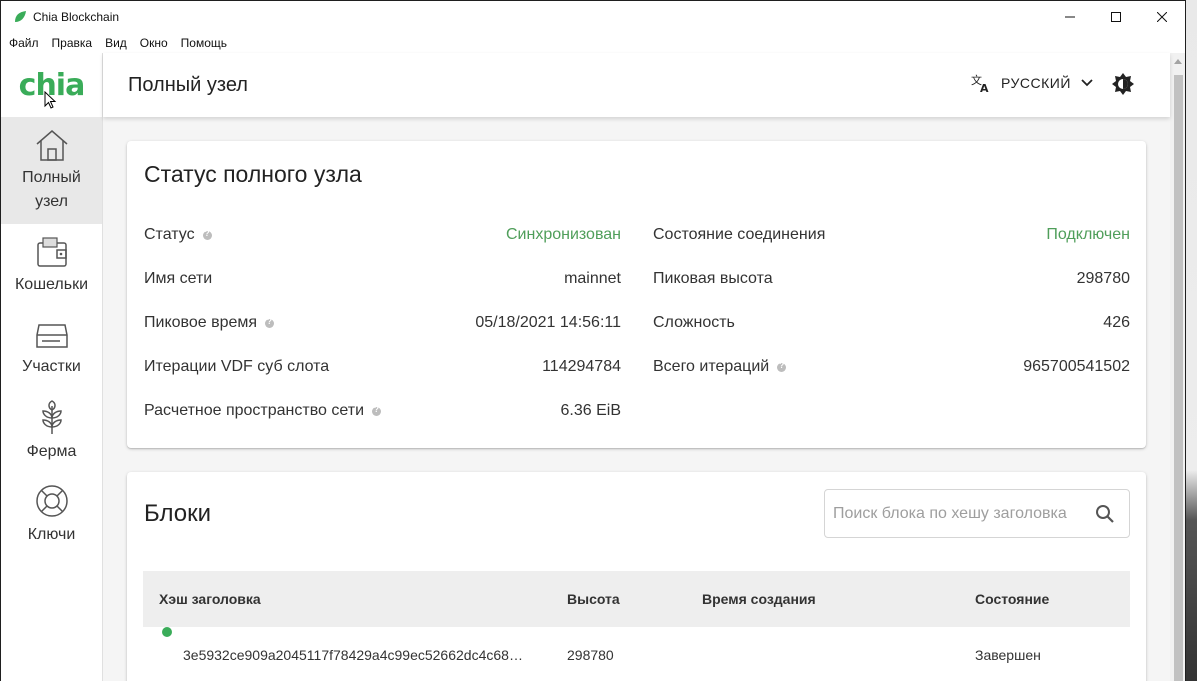  What do you see at coordinates (382, 235) in the screenshot?
I see `status-row: Статус Синхронизован` at bounding box center [382, 235].